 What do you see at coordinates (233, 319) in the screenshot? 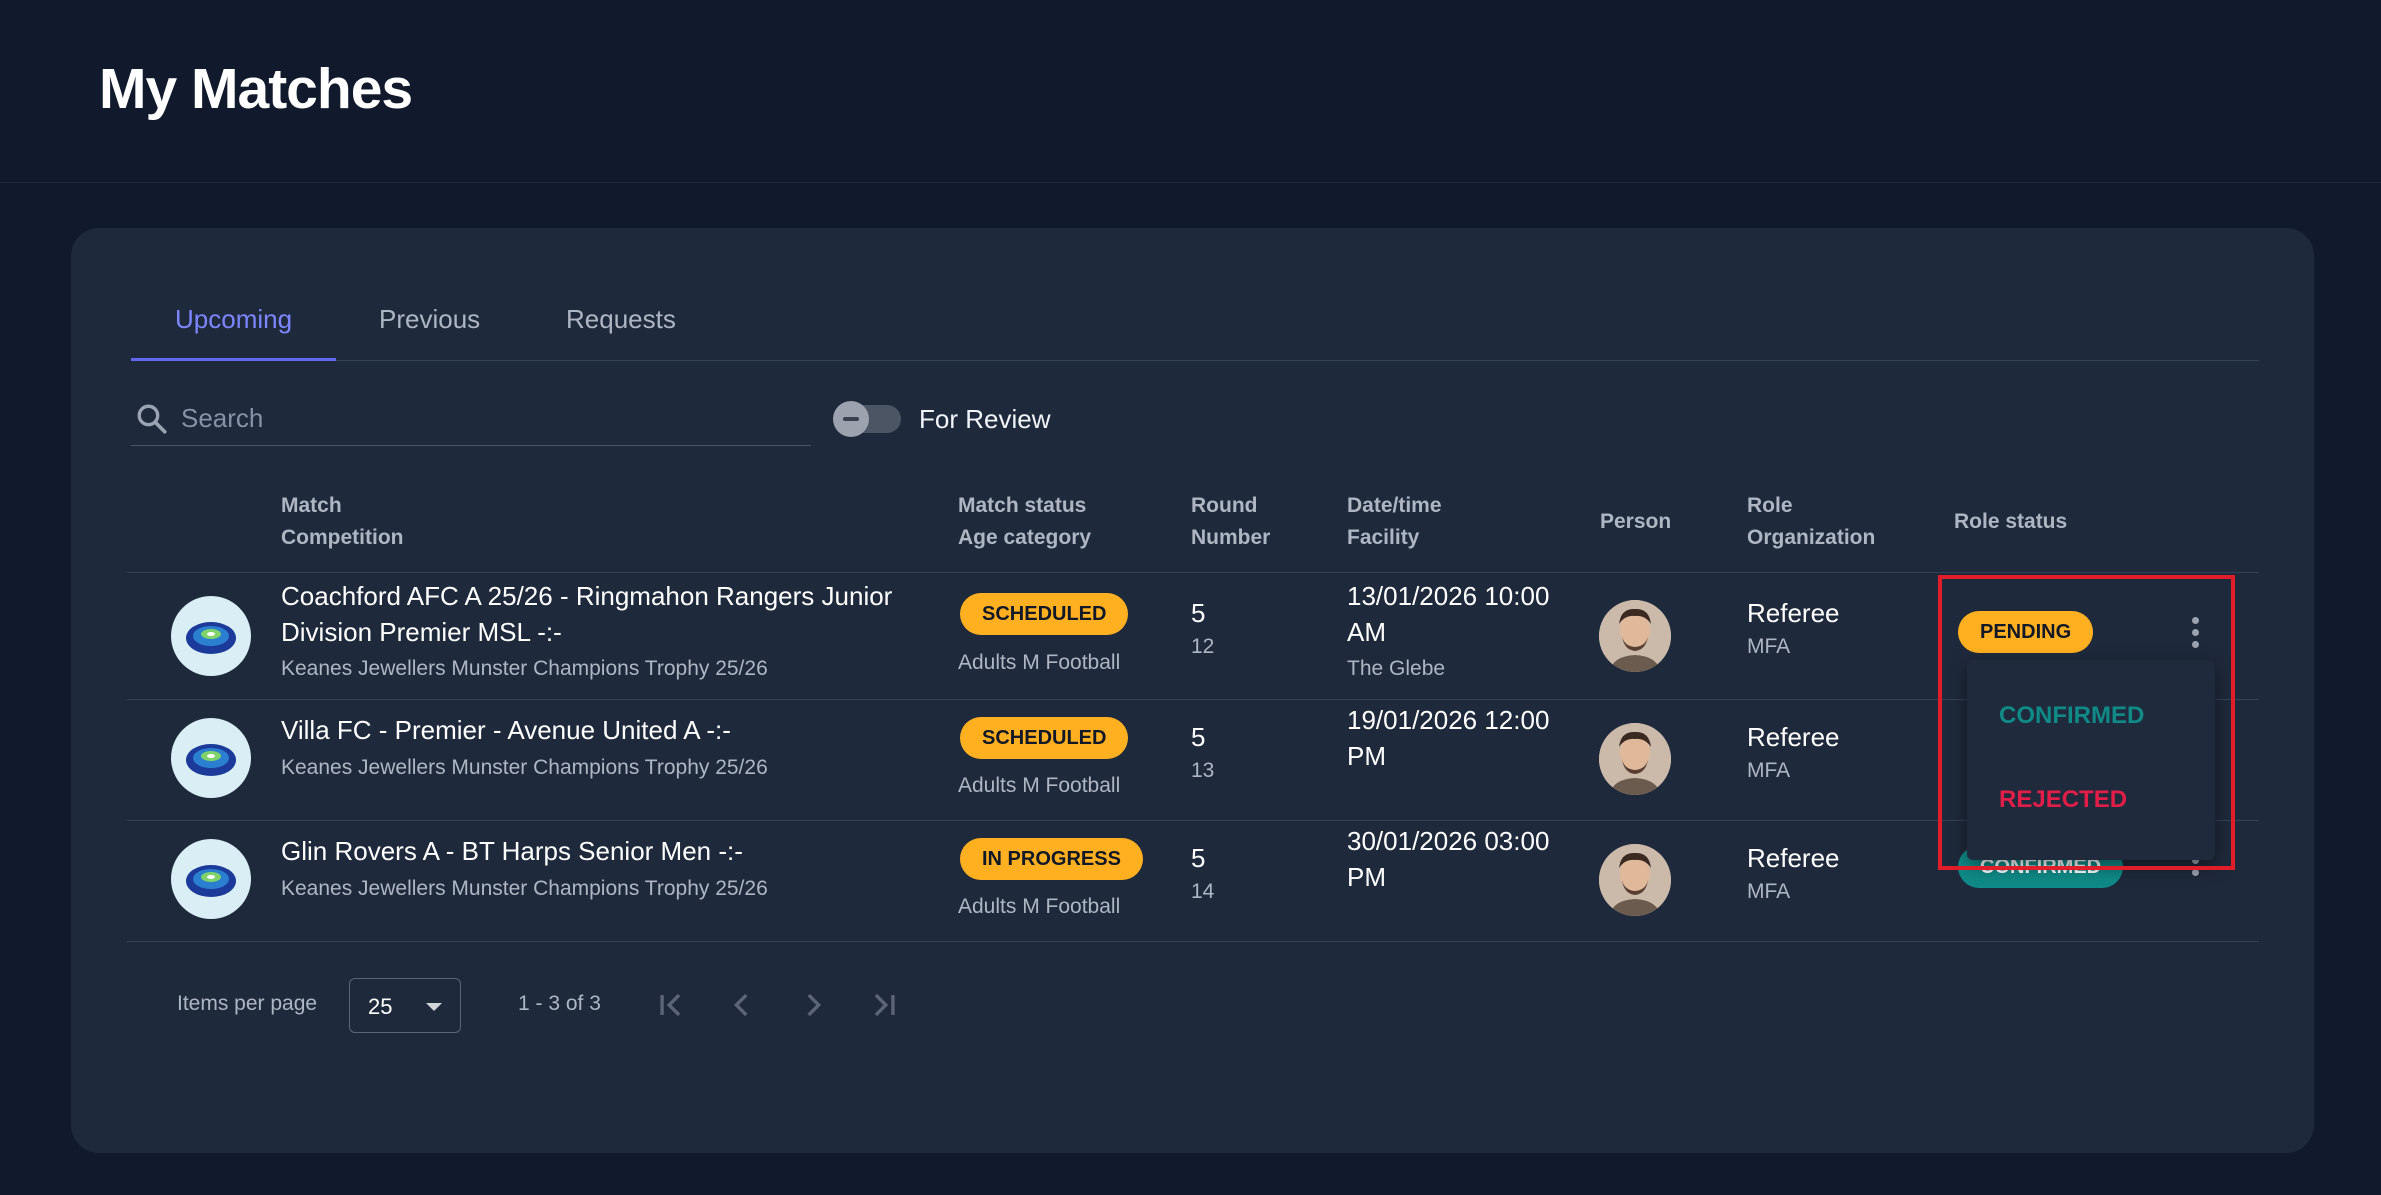
I see `tab-upcoming: Upcoming` at bounding box center [233, 319].